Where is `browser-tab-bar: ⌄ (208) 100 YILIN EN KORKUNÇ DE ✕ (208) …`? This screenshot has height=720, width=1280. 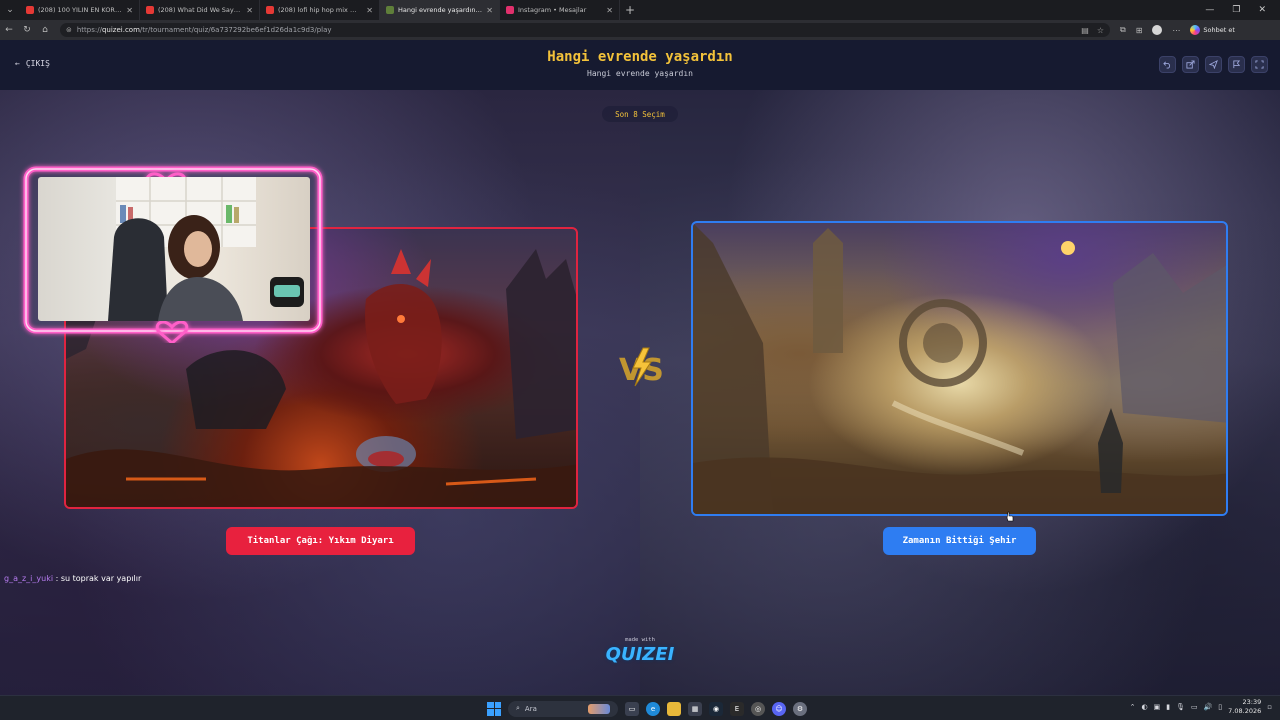
browser-tab-bar: ⌄ (208) 100 YILIN EN KORKUNÇ DE ✕ (208) … is located at coordinates (640, 10).